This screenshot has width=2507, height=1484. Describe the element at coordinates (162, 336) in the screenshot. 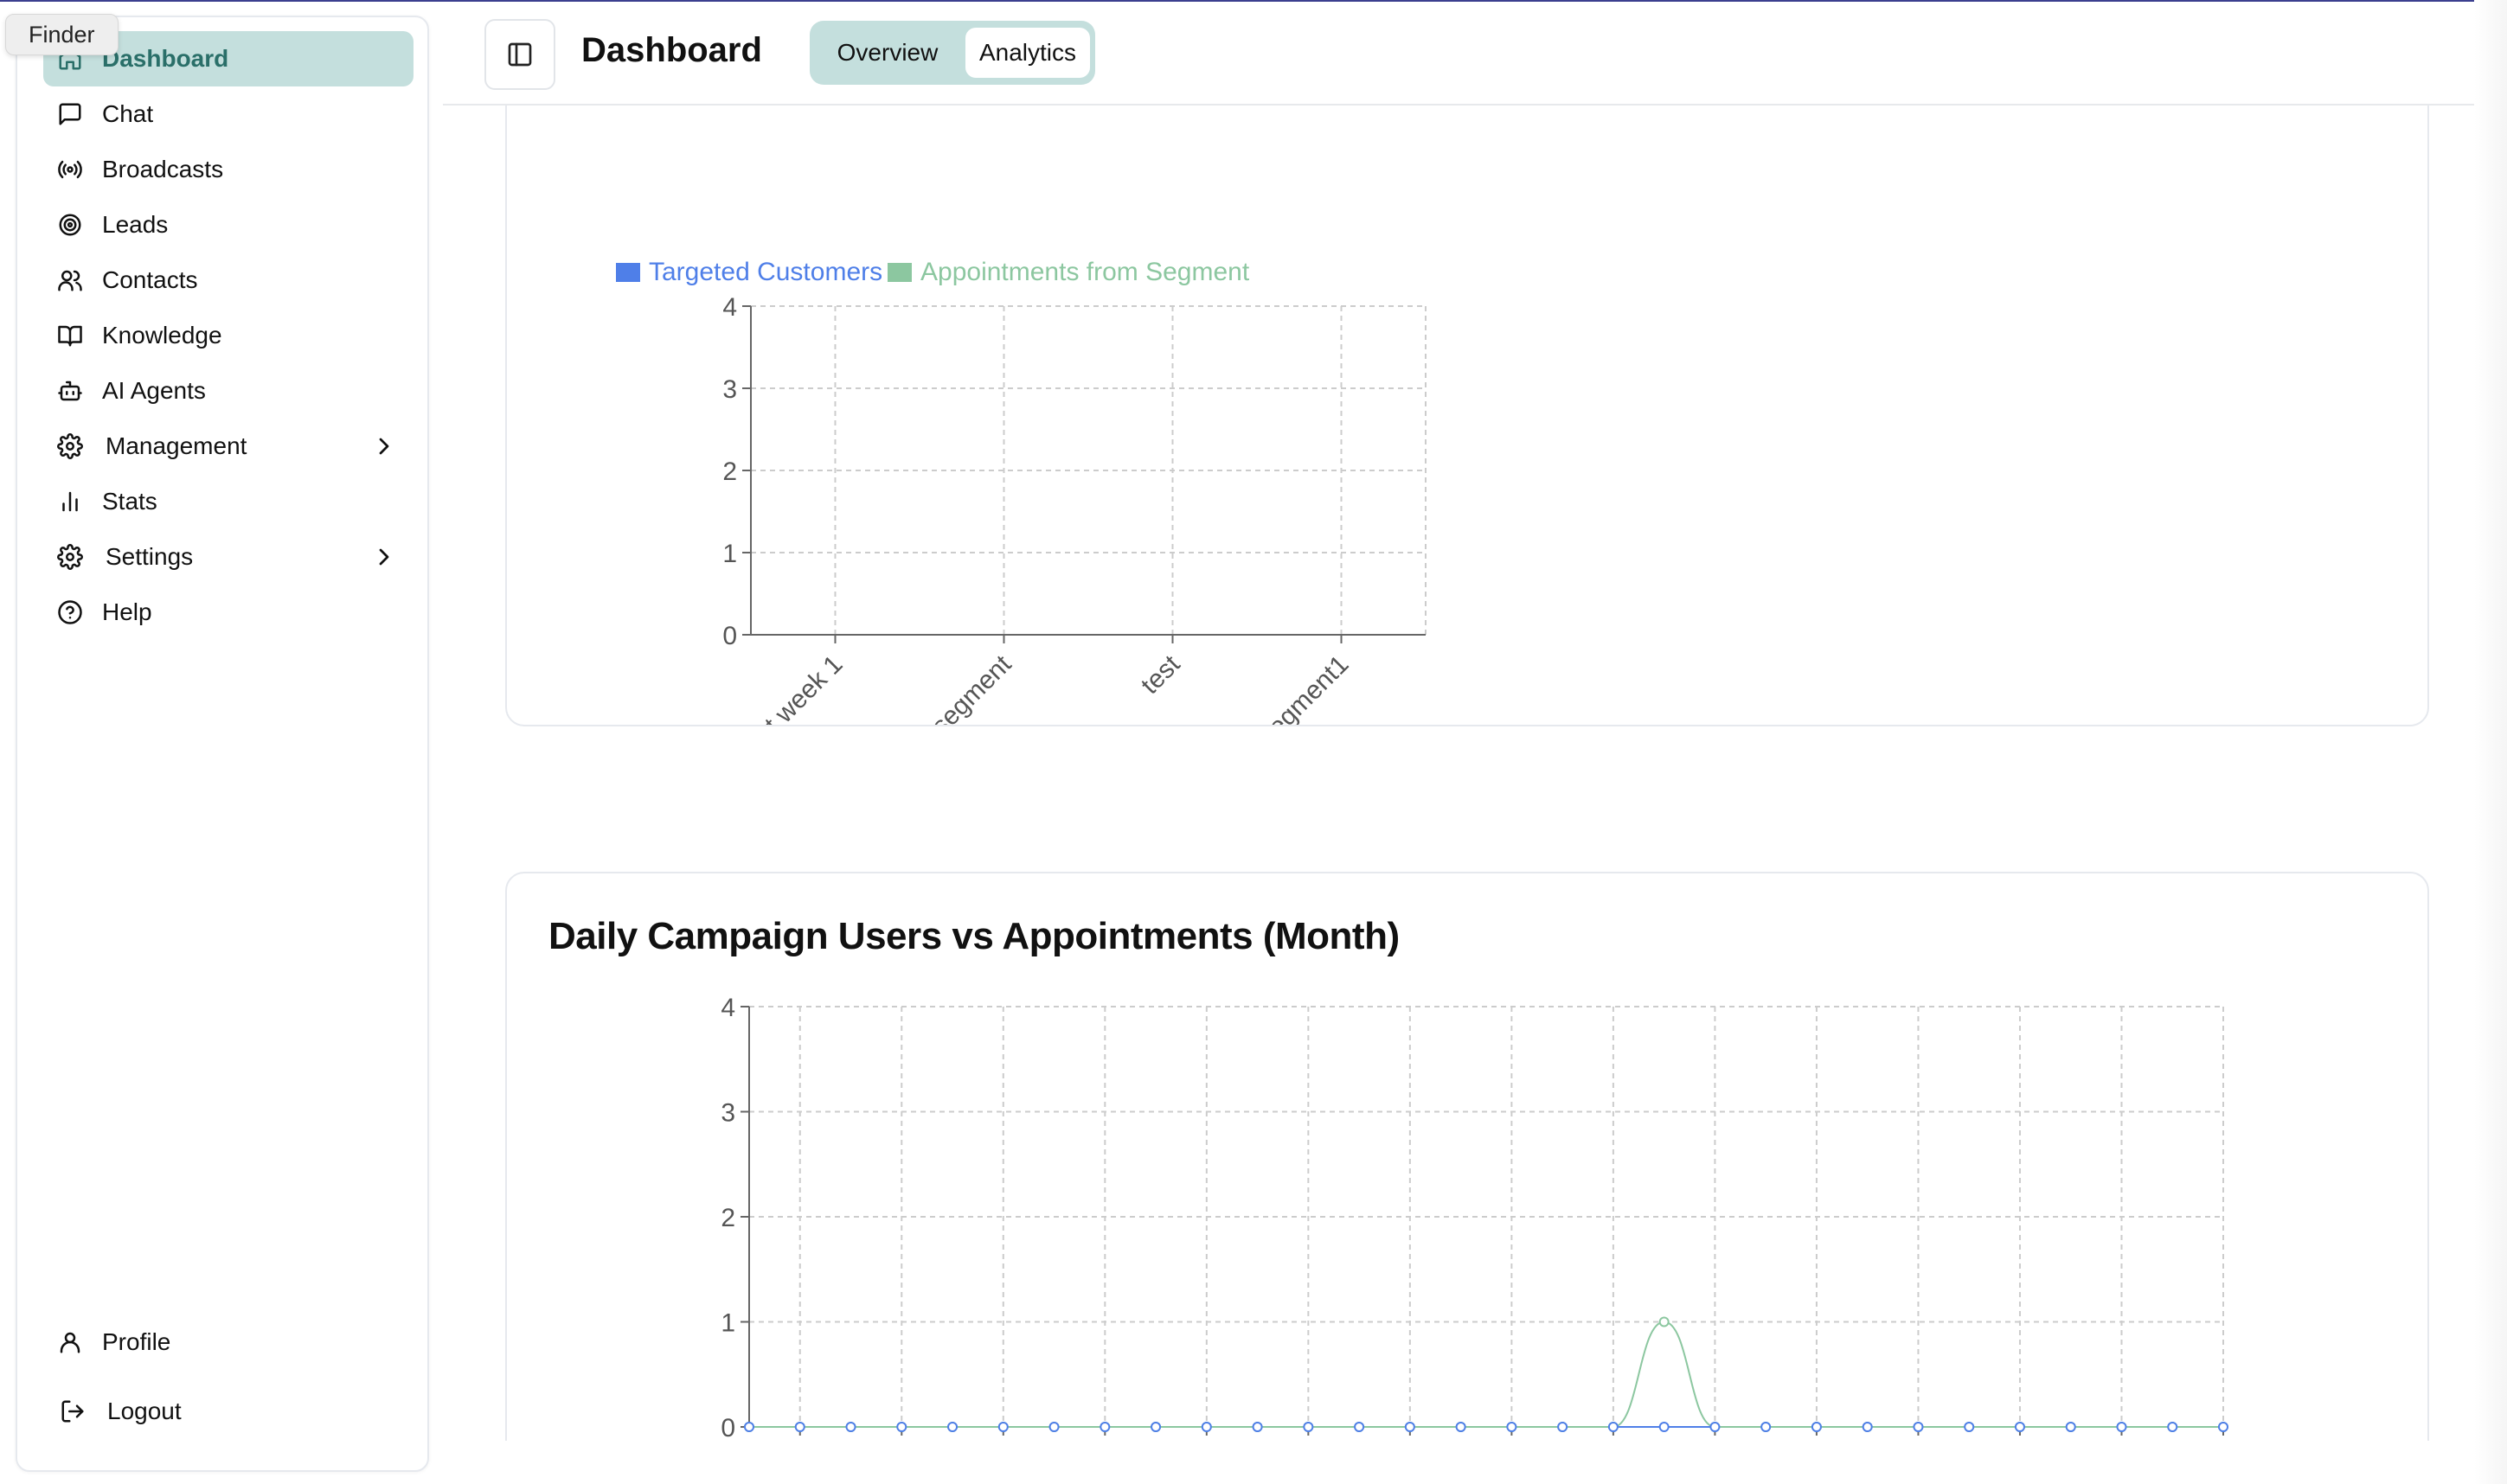

I see `sidebar-item-label: Knowledge` at that location.